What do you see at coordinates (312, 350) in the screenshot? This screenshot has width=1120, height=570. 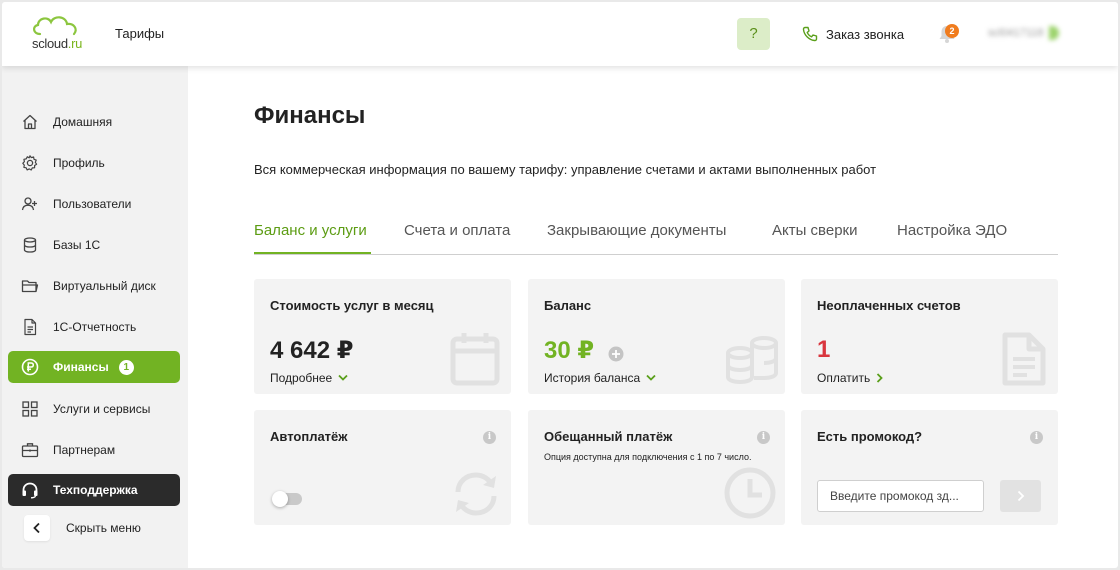 I see `monthly-cost-value: 4 642 ₽` at bounding box center [312, 350].